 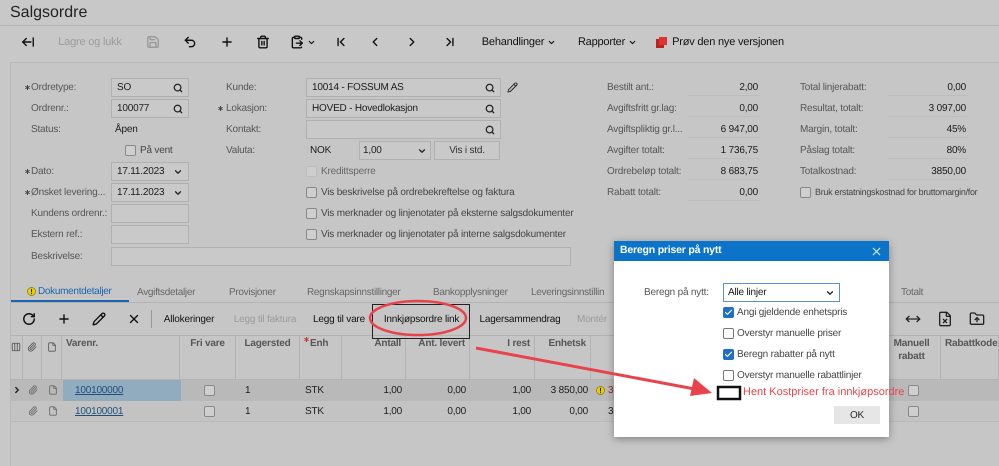 I want to click on option-label: Angi gjeldende enhetspris, so click(x=792, y=313).